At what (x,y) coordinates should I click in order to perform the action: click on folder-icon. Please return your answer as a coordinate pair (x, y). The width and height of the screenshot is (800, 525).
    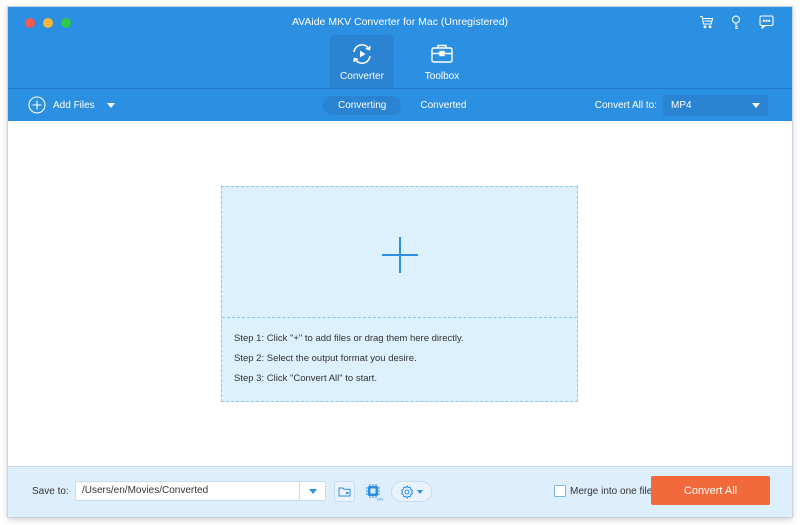
    Looking at the image, I should click on (344, 492).